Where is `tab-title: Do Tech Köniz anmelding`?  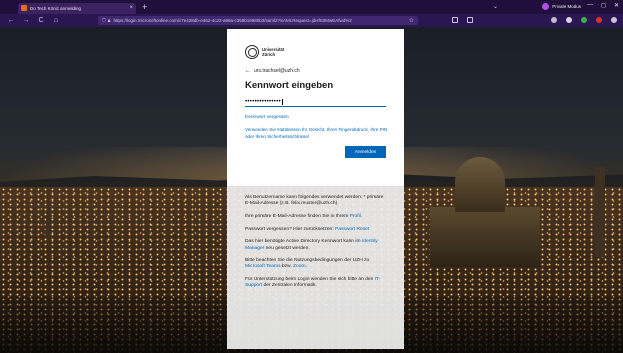
tab-title: Do Tech Köniz anmelding is located at coordinates (55, 8).